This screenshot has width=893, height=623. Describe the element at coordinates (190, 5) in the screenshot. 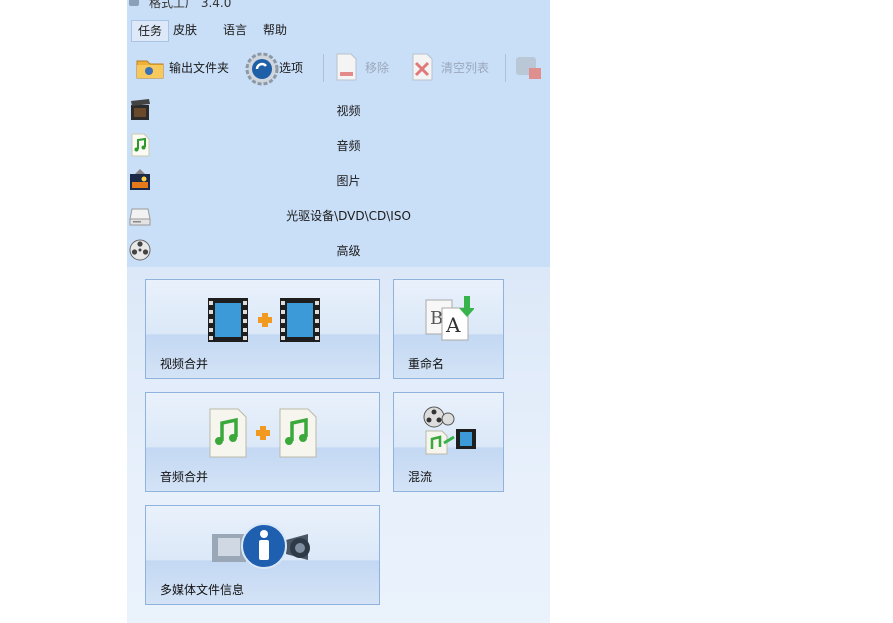

I see `window-title: 格式工厂 3.4.0` at that location.